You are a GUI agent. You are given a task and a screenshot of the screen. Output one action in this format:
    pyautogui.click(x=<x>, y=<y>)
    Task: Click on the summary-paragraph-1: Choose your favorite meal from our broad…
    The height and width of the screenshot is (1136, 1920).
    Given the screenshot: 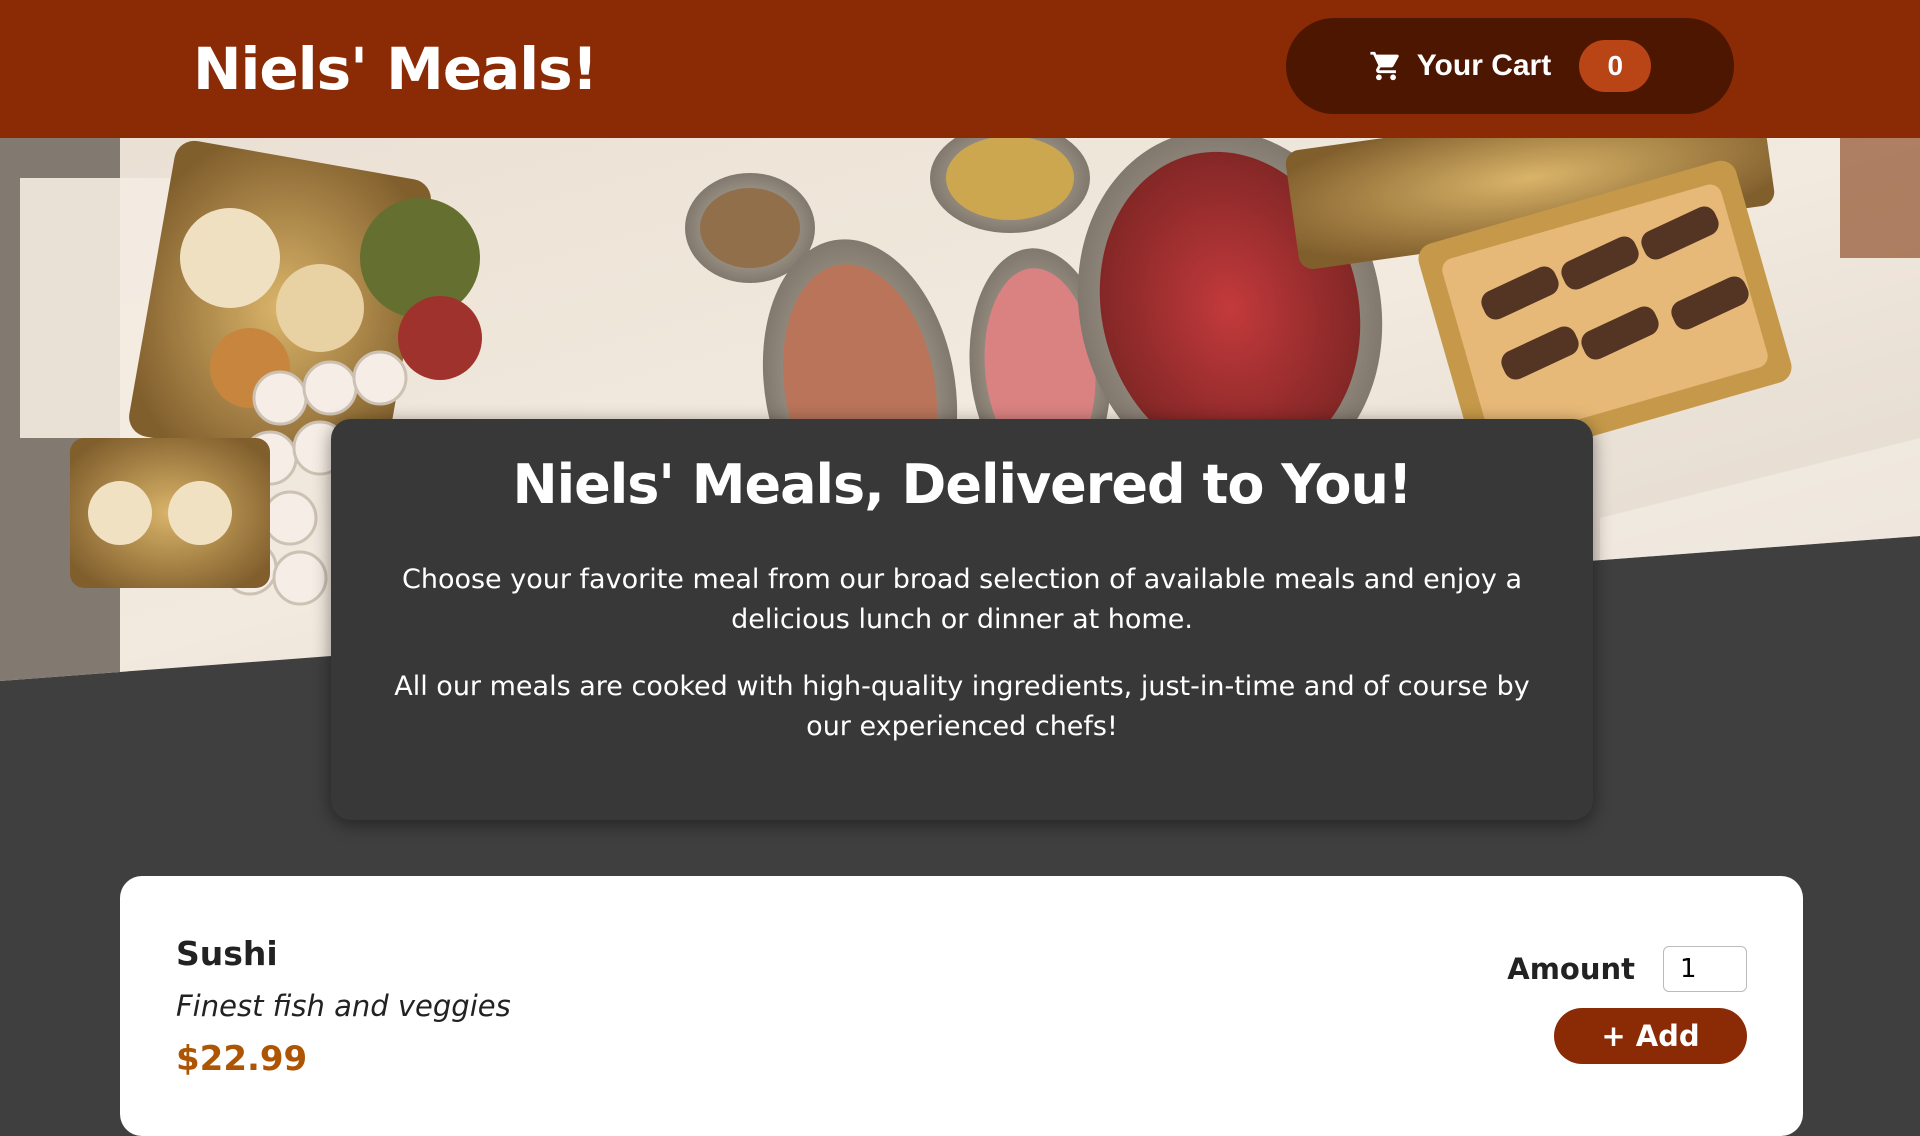 What is the action you would take?
    pyautogui.click(x=962, y=599)
    